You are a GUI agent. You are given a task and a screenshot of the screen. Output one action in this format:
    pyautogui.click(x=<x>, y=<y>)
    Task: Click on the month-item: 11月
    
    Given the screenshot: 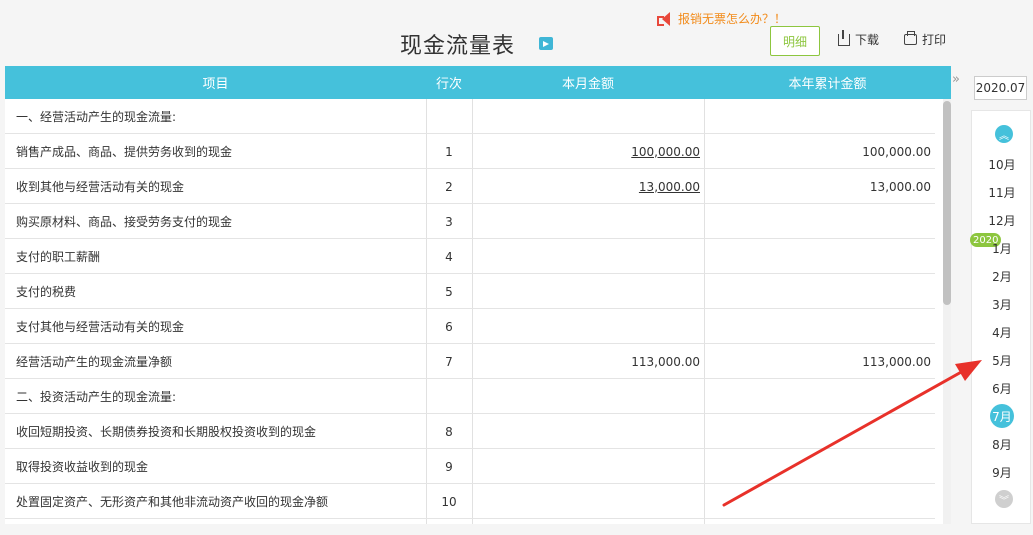 What is the action you would take?
    pyautogui.click(x=1002, y=192)
    